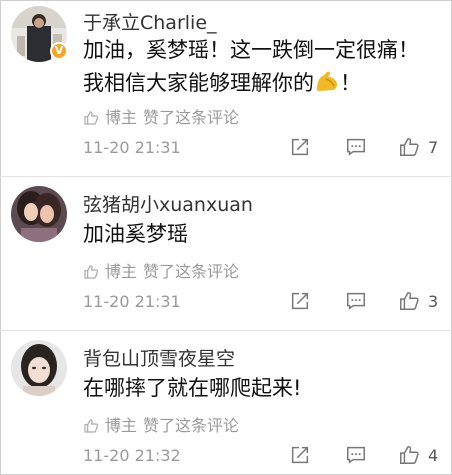 This screenshot has height=475, width=452. I want to click on verified-badge-icon: V, so click(59, 51).